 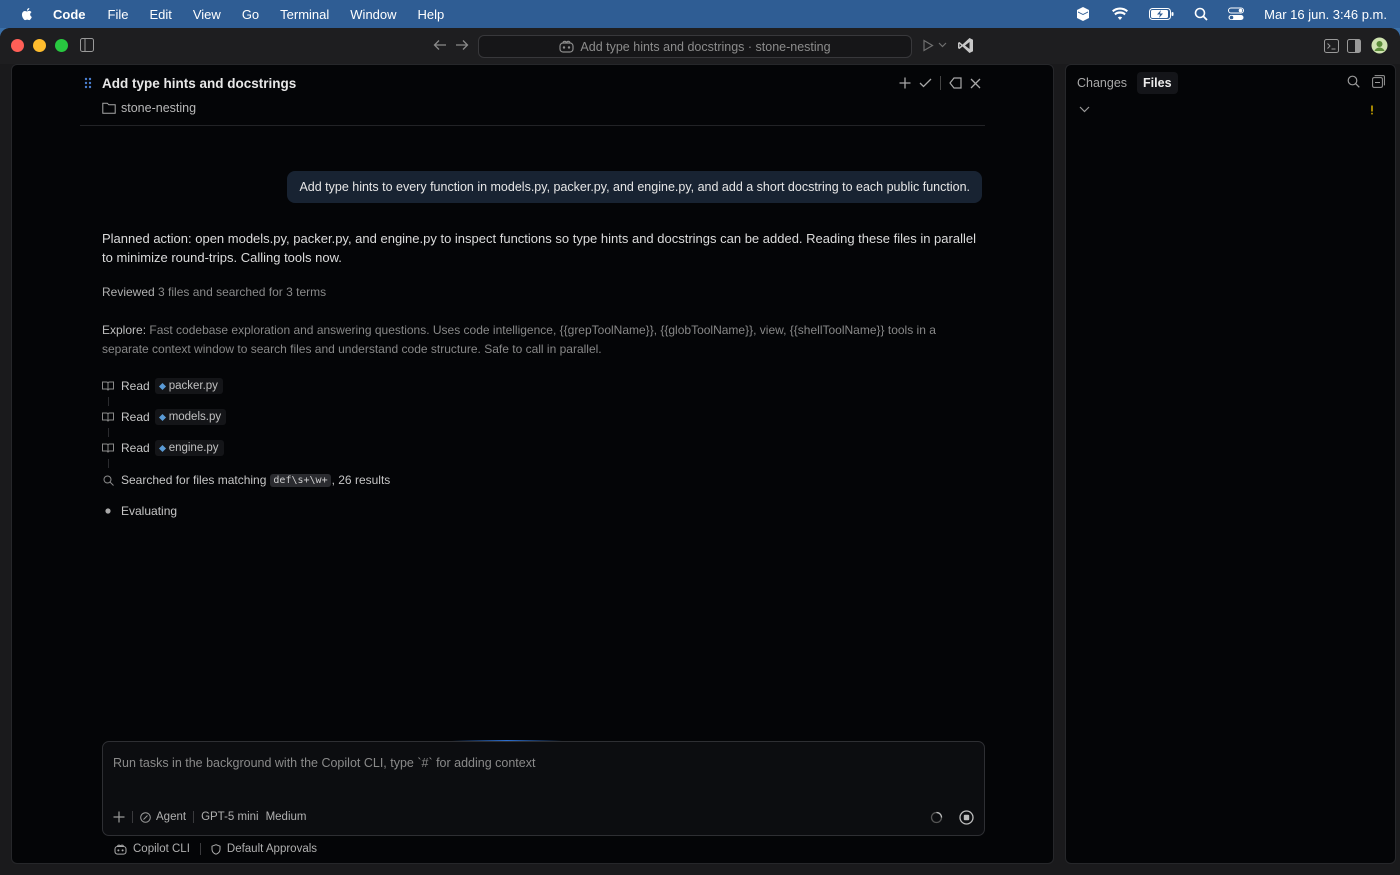 I want to click on menu-app-name: Code, so click(x=69, y=14).